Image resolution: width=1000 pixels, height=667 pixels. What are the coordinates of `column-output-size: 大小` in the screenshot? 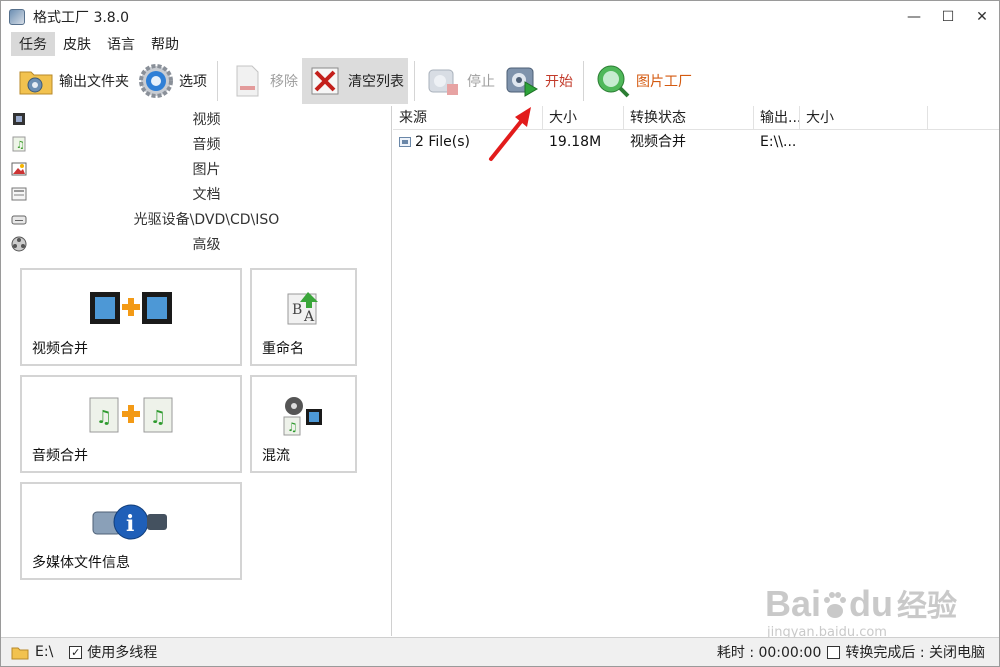 It's located at (864, 118).